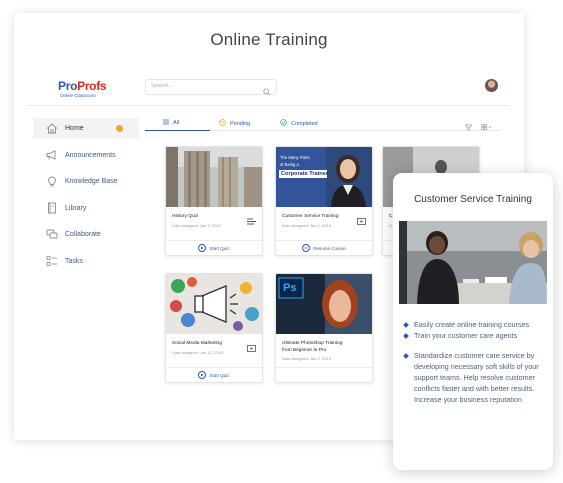 The height and width of the screenshot is (483, 563). What do you see at coordinates (90, 155) in the screenshot?
I see `sidebar-item-label: Announcements` at bounding box center [90, 155].